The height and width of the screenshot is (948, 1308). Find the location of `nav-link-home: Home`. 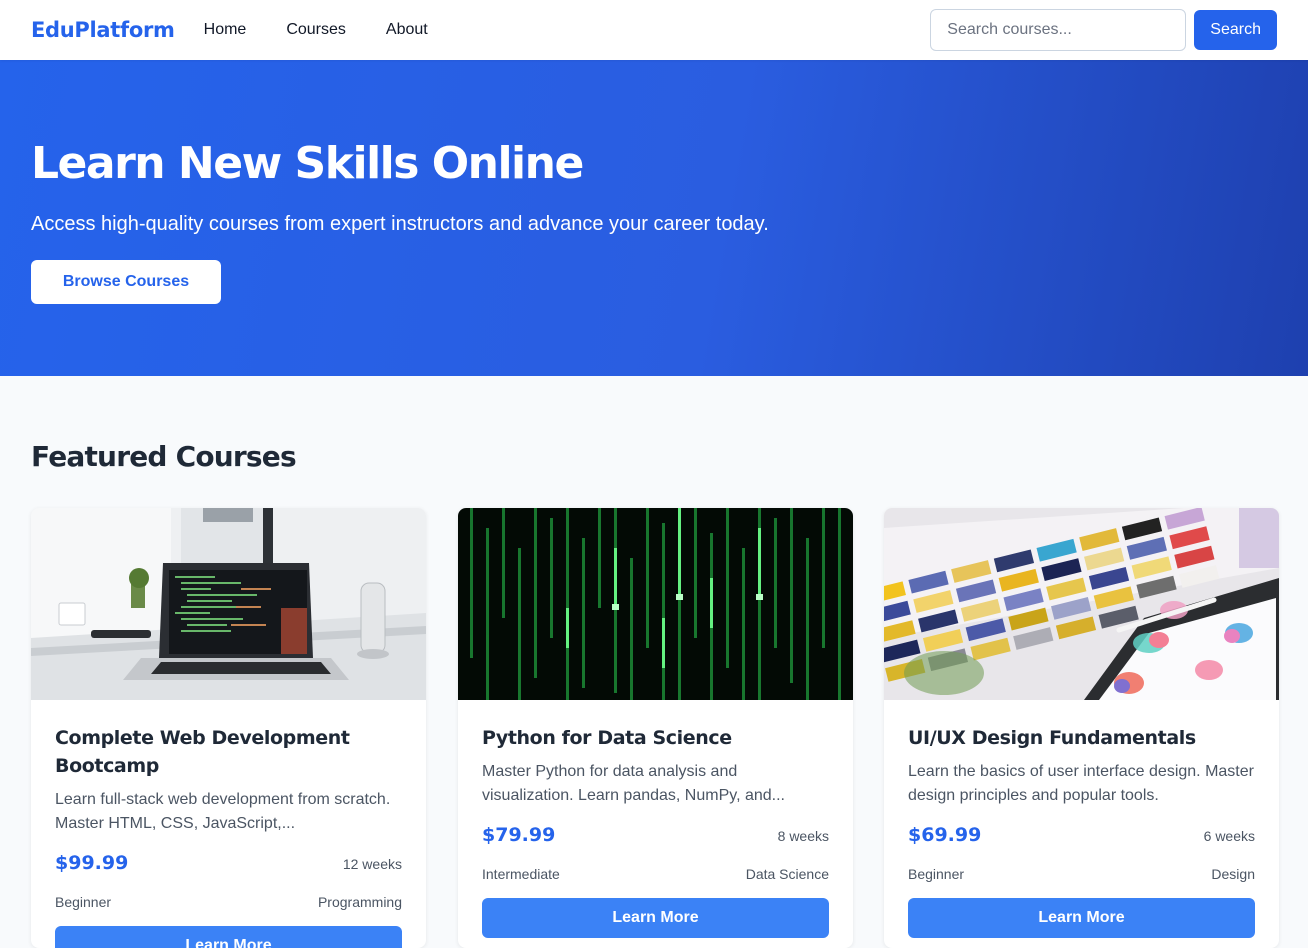

nav-link-home: Home is located at coordinates (225, 30).